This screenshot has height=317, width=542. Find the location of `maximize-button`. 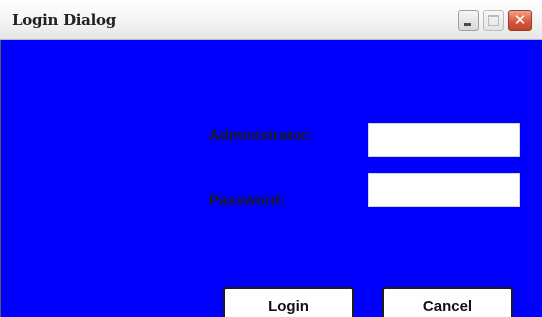

maximize-button is located at coordinates (493, 20).